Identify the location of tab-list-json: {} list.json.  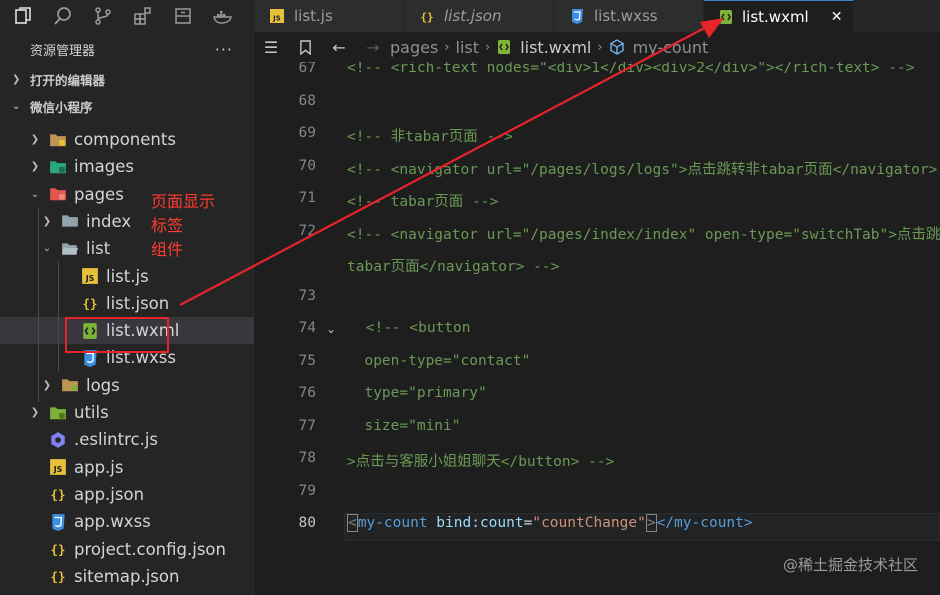
(479, 16).